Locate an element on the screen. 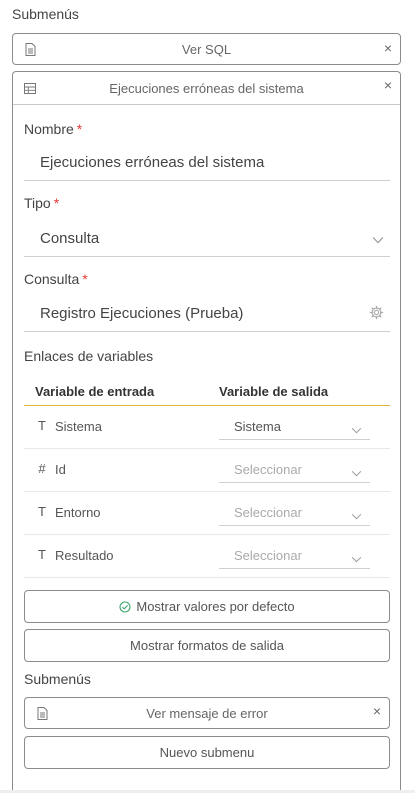  variable-name: Sistema is located at coordinates (78, 426).